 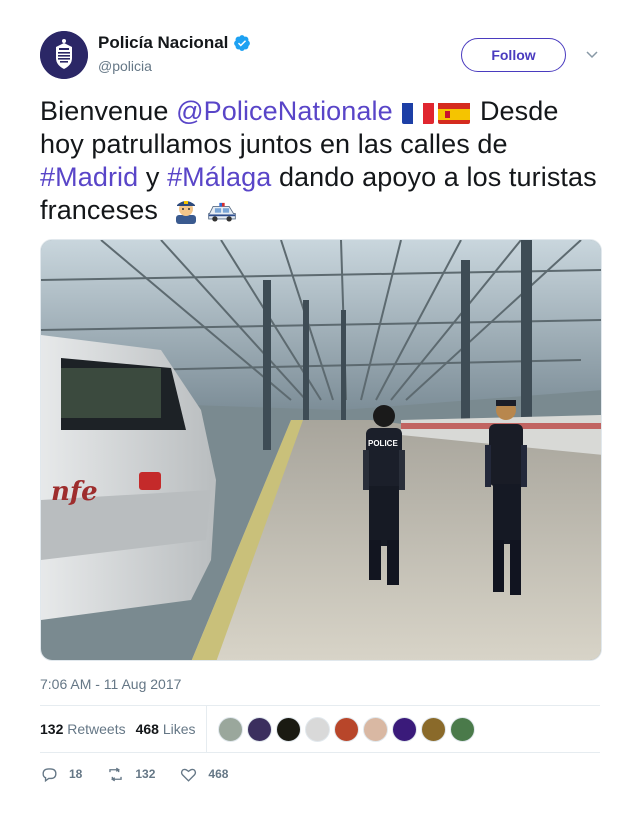 I want to click on handle: @policia, so click(x=174, y=66).